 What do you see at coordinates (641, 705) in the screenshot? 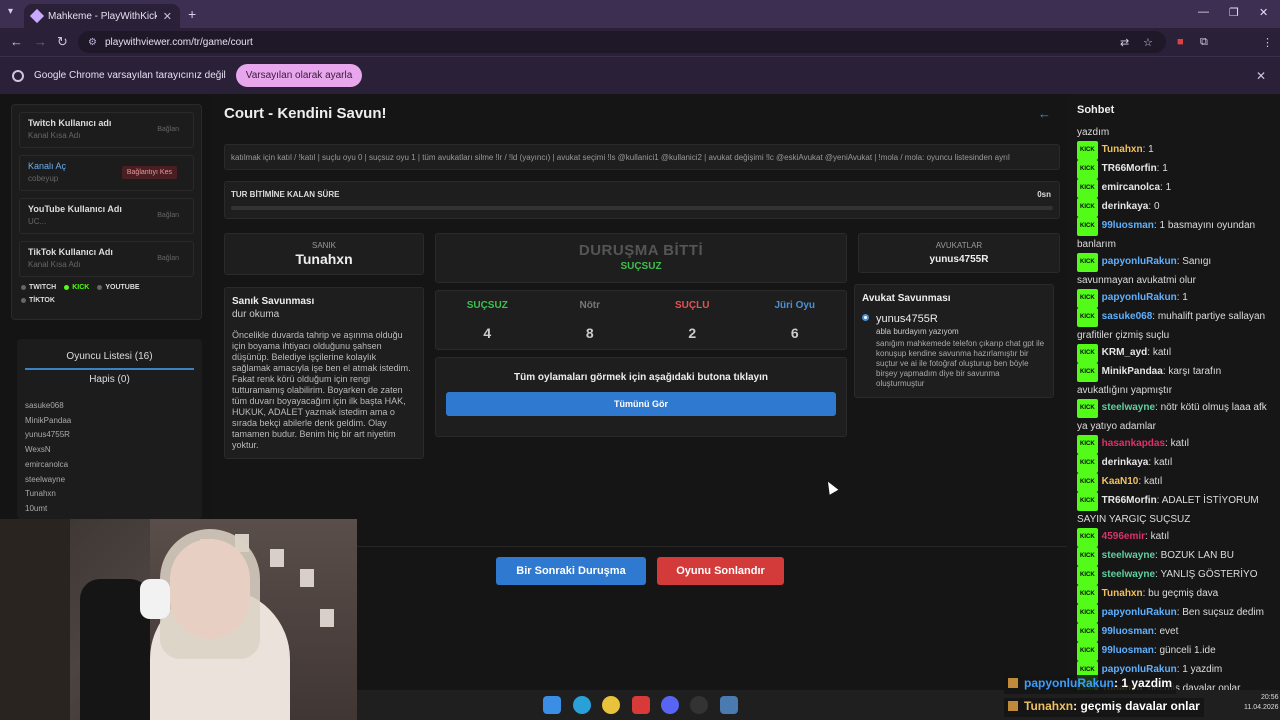
I see `app-icon` at bounding box center [641, 705].